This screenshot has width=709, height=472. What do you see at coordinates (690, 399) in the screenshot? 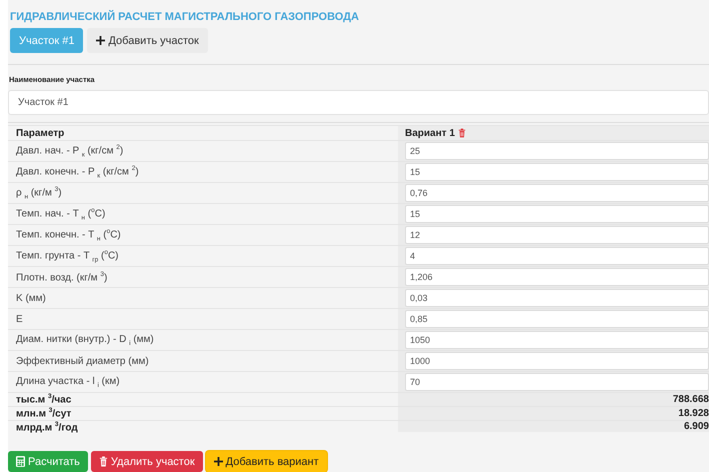
I see `result-value: 788.668` at bounding box center [690, 399].